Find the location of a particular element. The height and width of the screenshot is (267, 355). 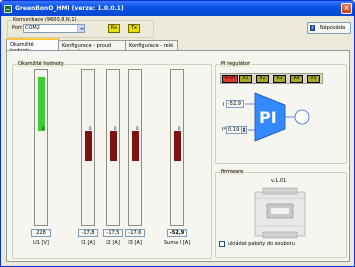

rx-indicator: Rx is located at coordinates (114, 28).